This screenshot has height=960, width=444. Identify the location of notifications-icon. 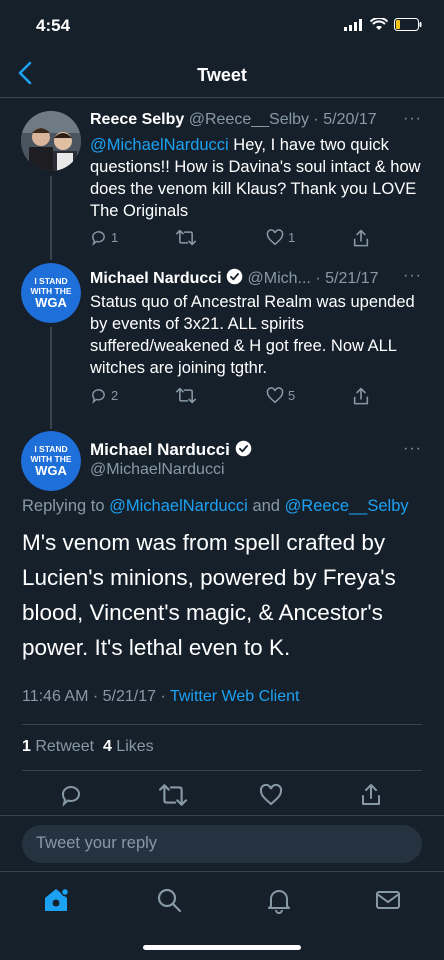
(279, 900).